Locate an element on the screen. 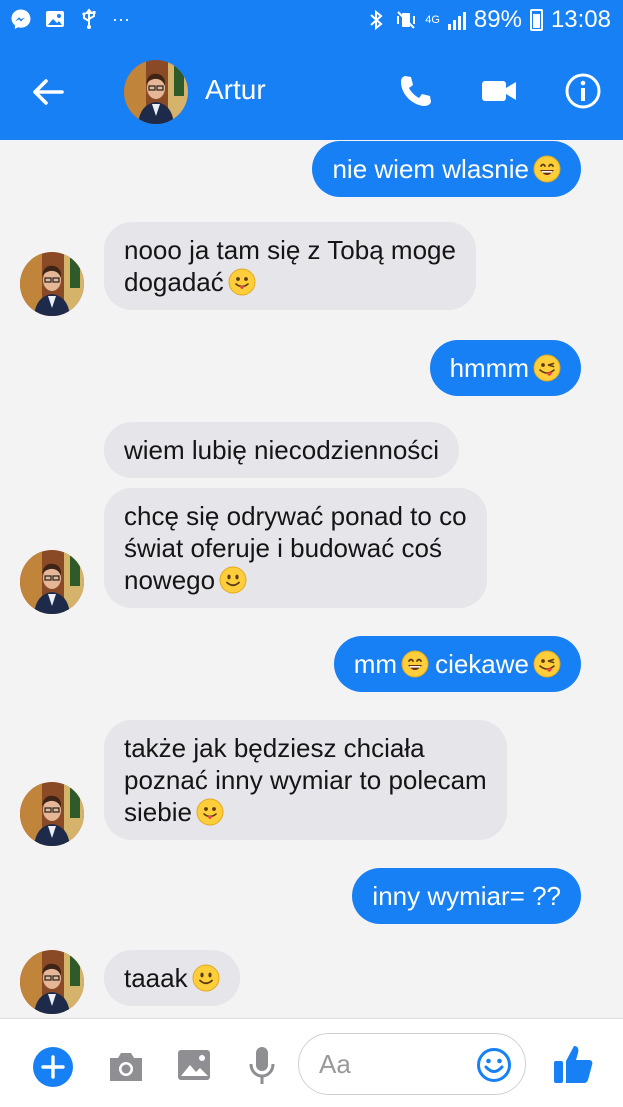 The height and width of the screenshot is (1107, 623). gallery-icon is located at coordinates (55, 19).